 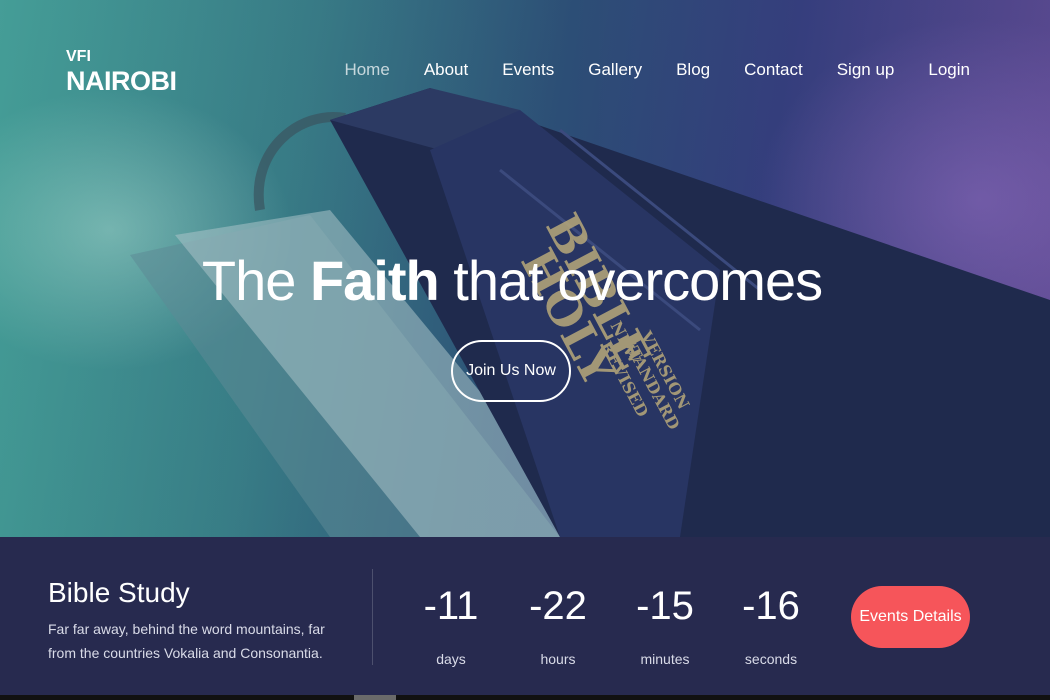 What do you see at coordinates (558, 606) in the screenshot?
I see `countdown-hours-value: -22` at bounding box center [558, 606].